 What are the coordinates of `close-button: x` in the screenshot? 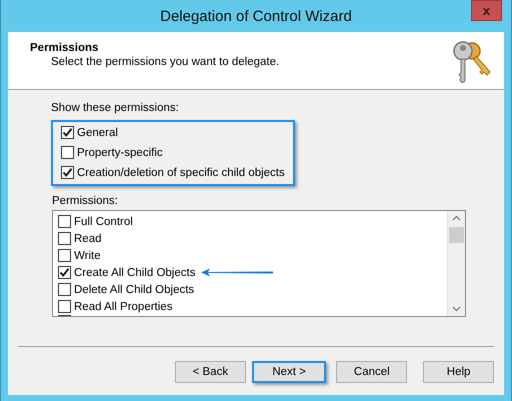 It's located at (486, 10).